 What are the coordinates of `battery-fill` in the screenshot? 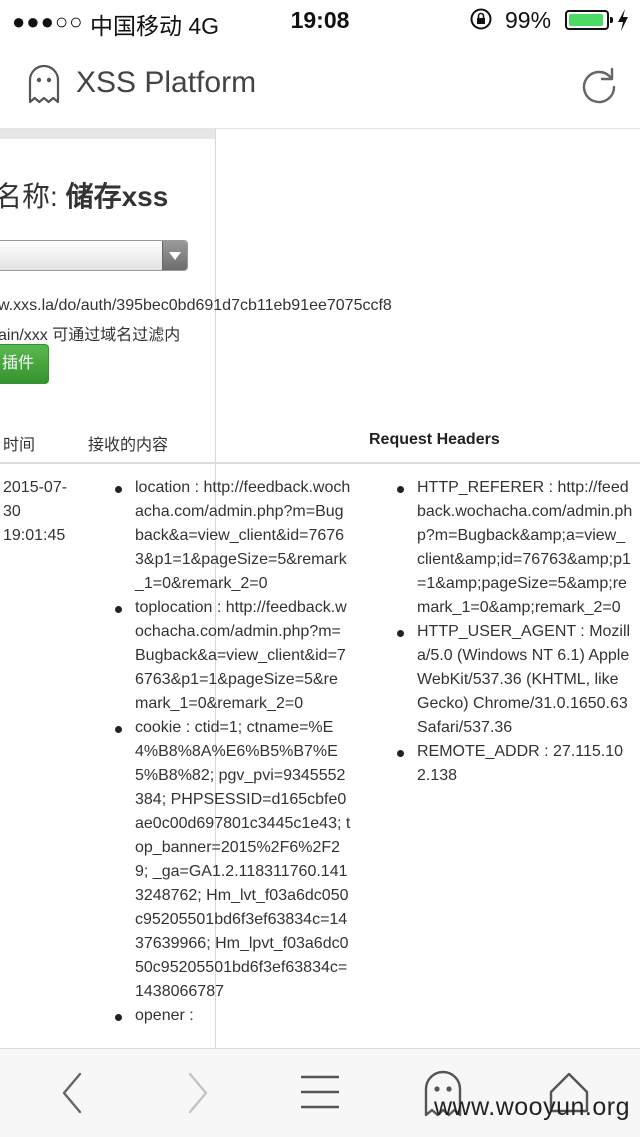 It's located at (586, 20).